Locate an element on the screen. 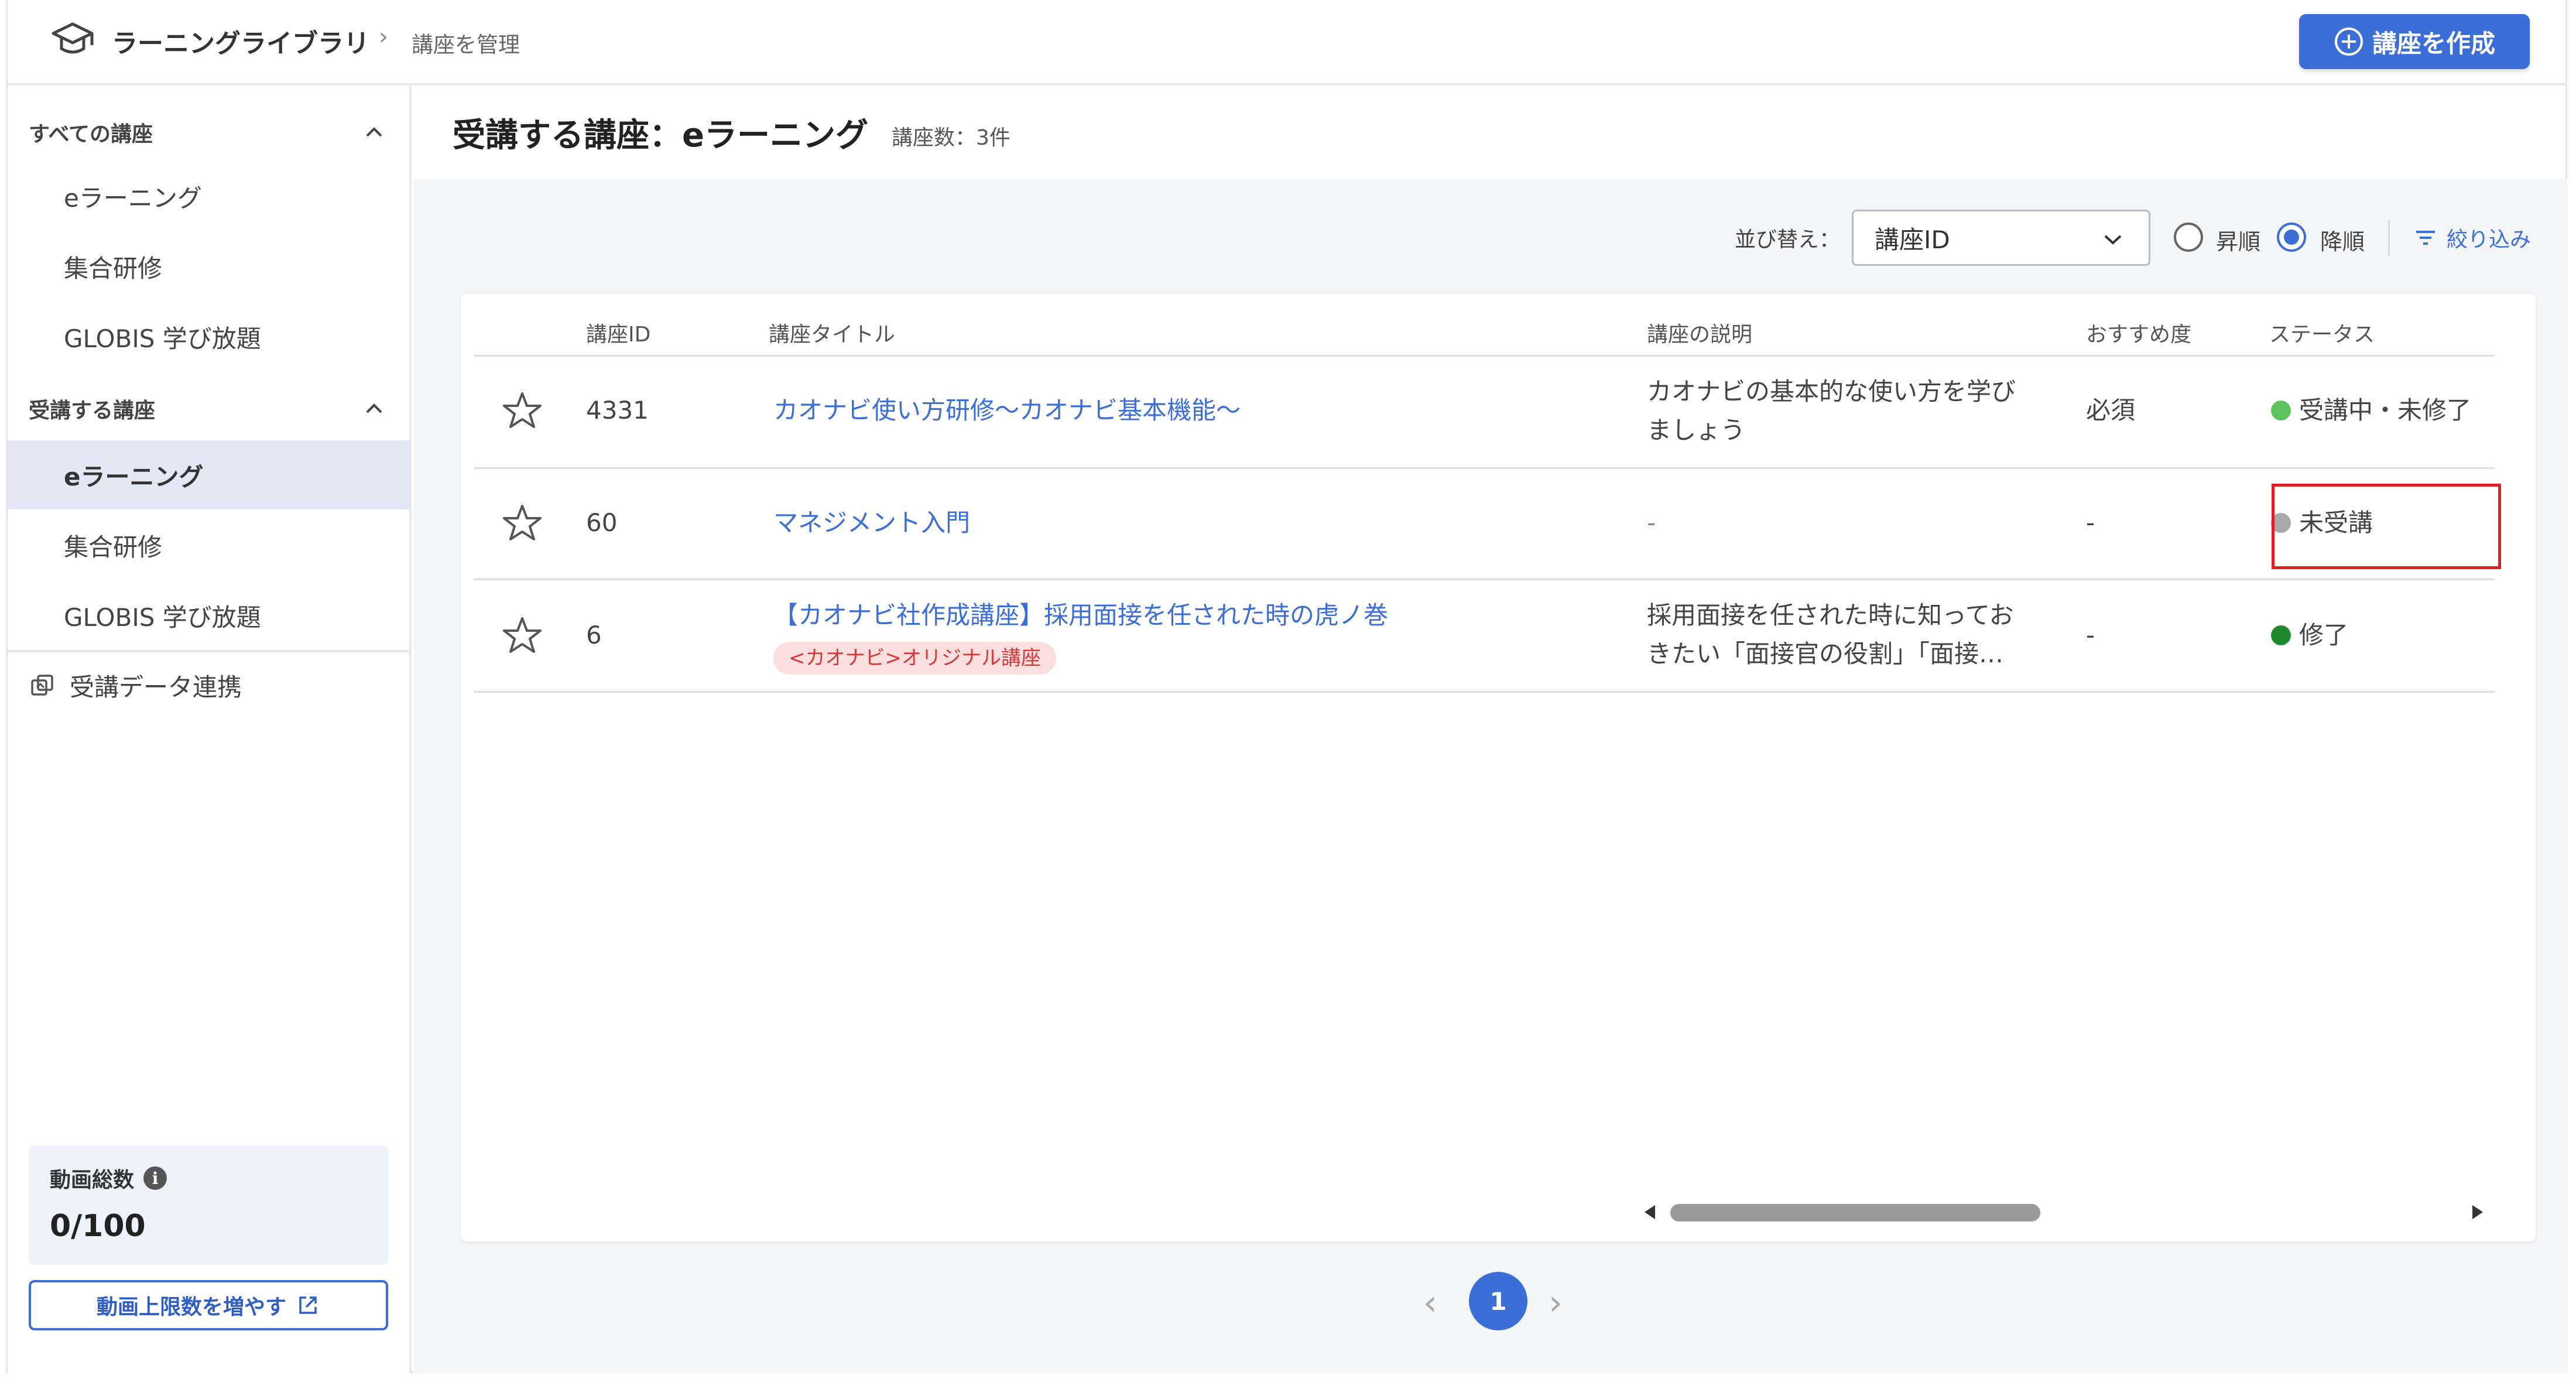 This screenshot has width=2576, height=1379. table-row-2-desc-line-1: - is located at coordinates (1651, 522).